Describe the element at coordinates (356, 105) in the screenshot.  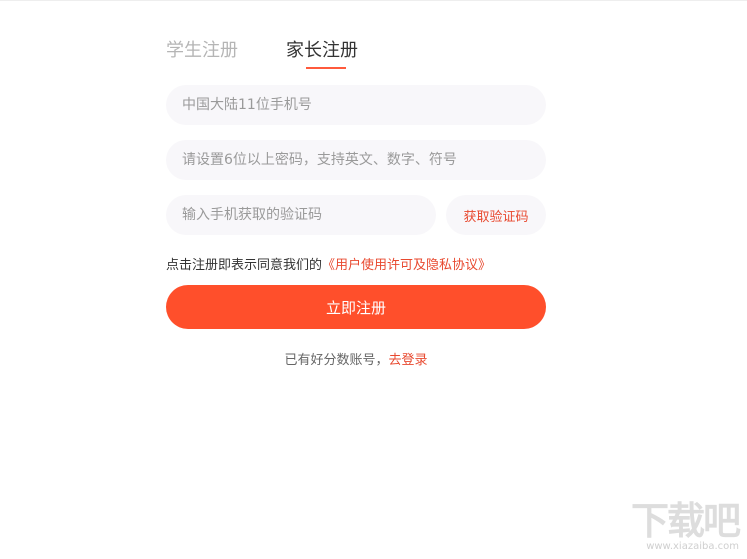
I see `phone-input` at that location.